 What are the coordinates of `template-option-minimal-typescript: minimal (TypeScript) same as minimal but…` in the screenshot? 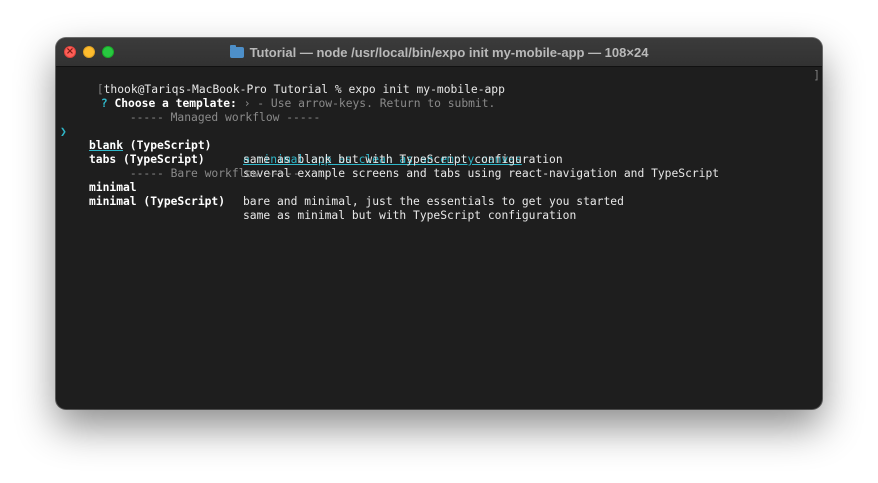 It's located at (439, 201).